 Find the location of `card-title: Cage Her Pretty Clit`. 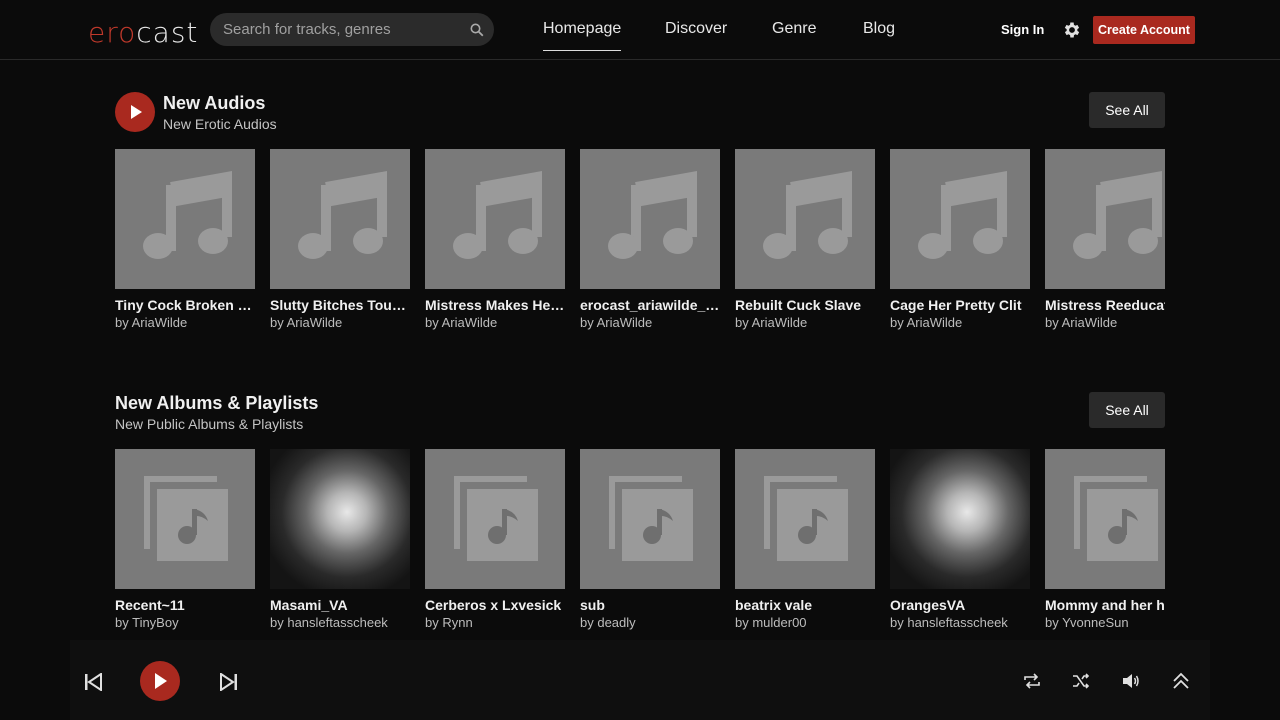

card-title: Cage Her Pretty Clit is located at coordinates (960, 305).